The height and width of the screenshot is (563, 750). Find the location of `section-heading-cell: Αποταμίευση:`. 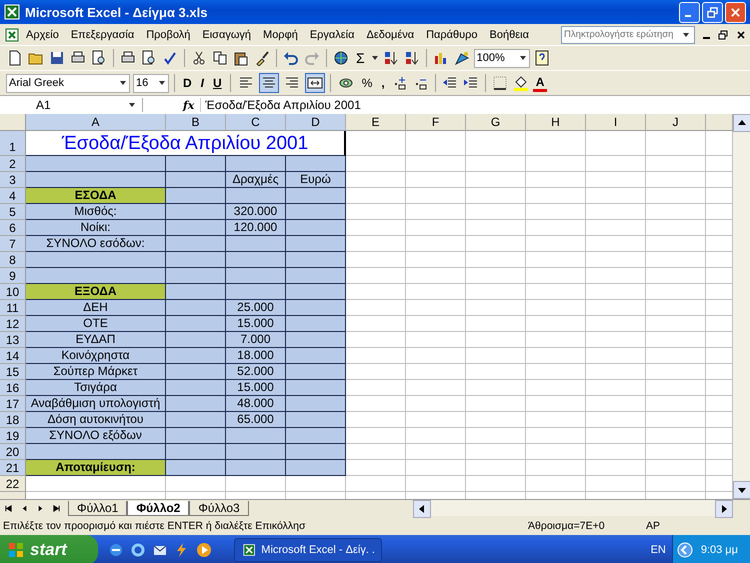

section-heading-cell: Αποταμίευση: is located at coordinates (96, 468).